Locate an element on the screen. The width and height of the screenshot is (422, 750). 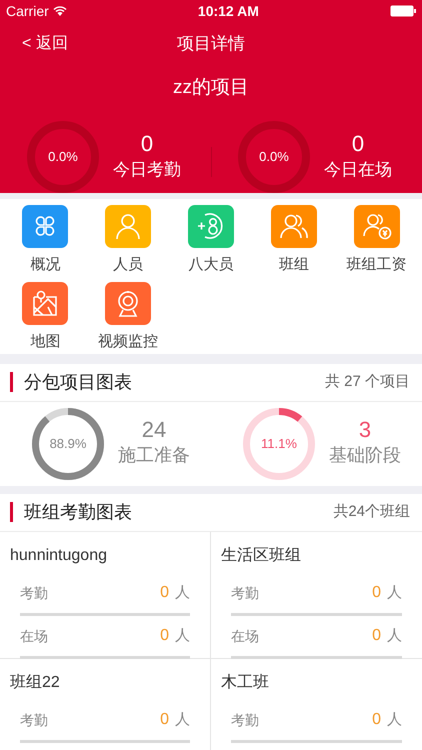
stage-label: 施工准备 is located at coordinates (154, 455).